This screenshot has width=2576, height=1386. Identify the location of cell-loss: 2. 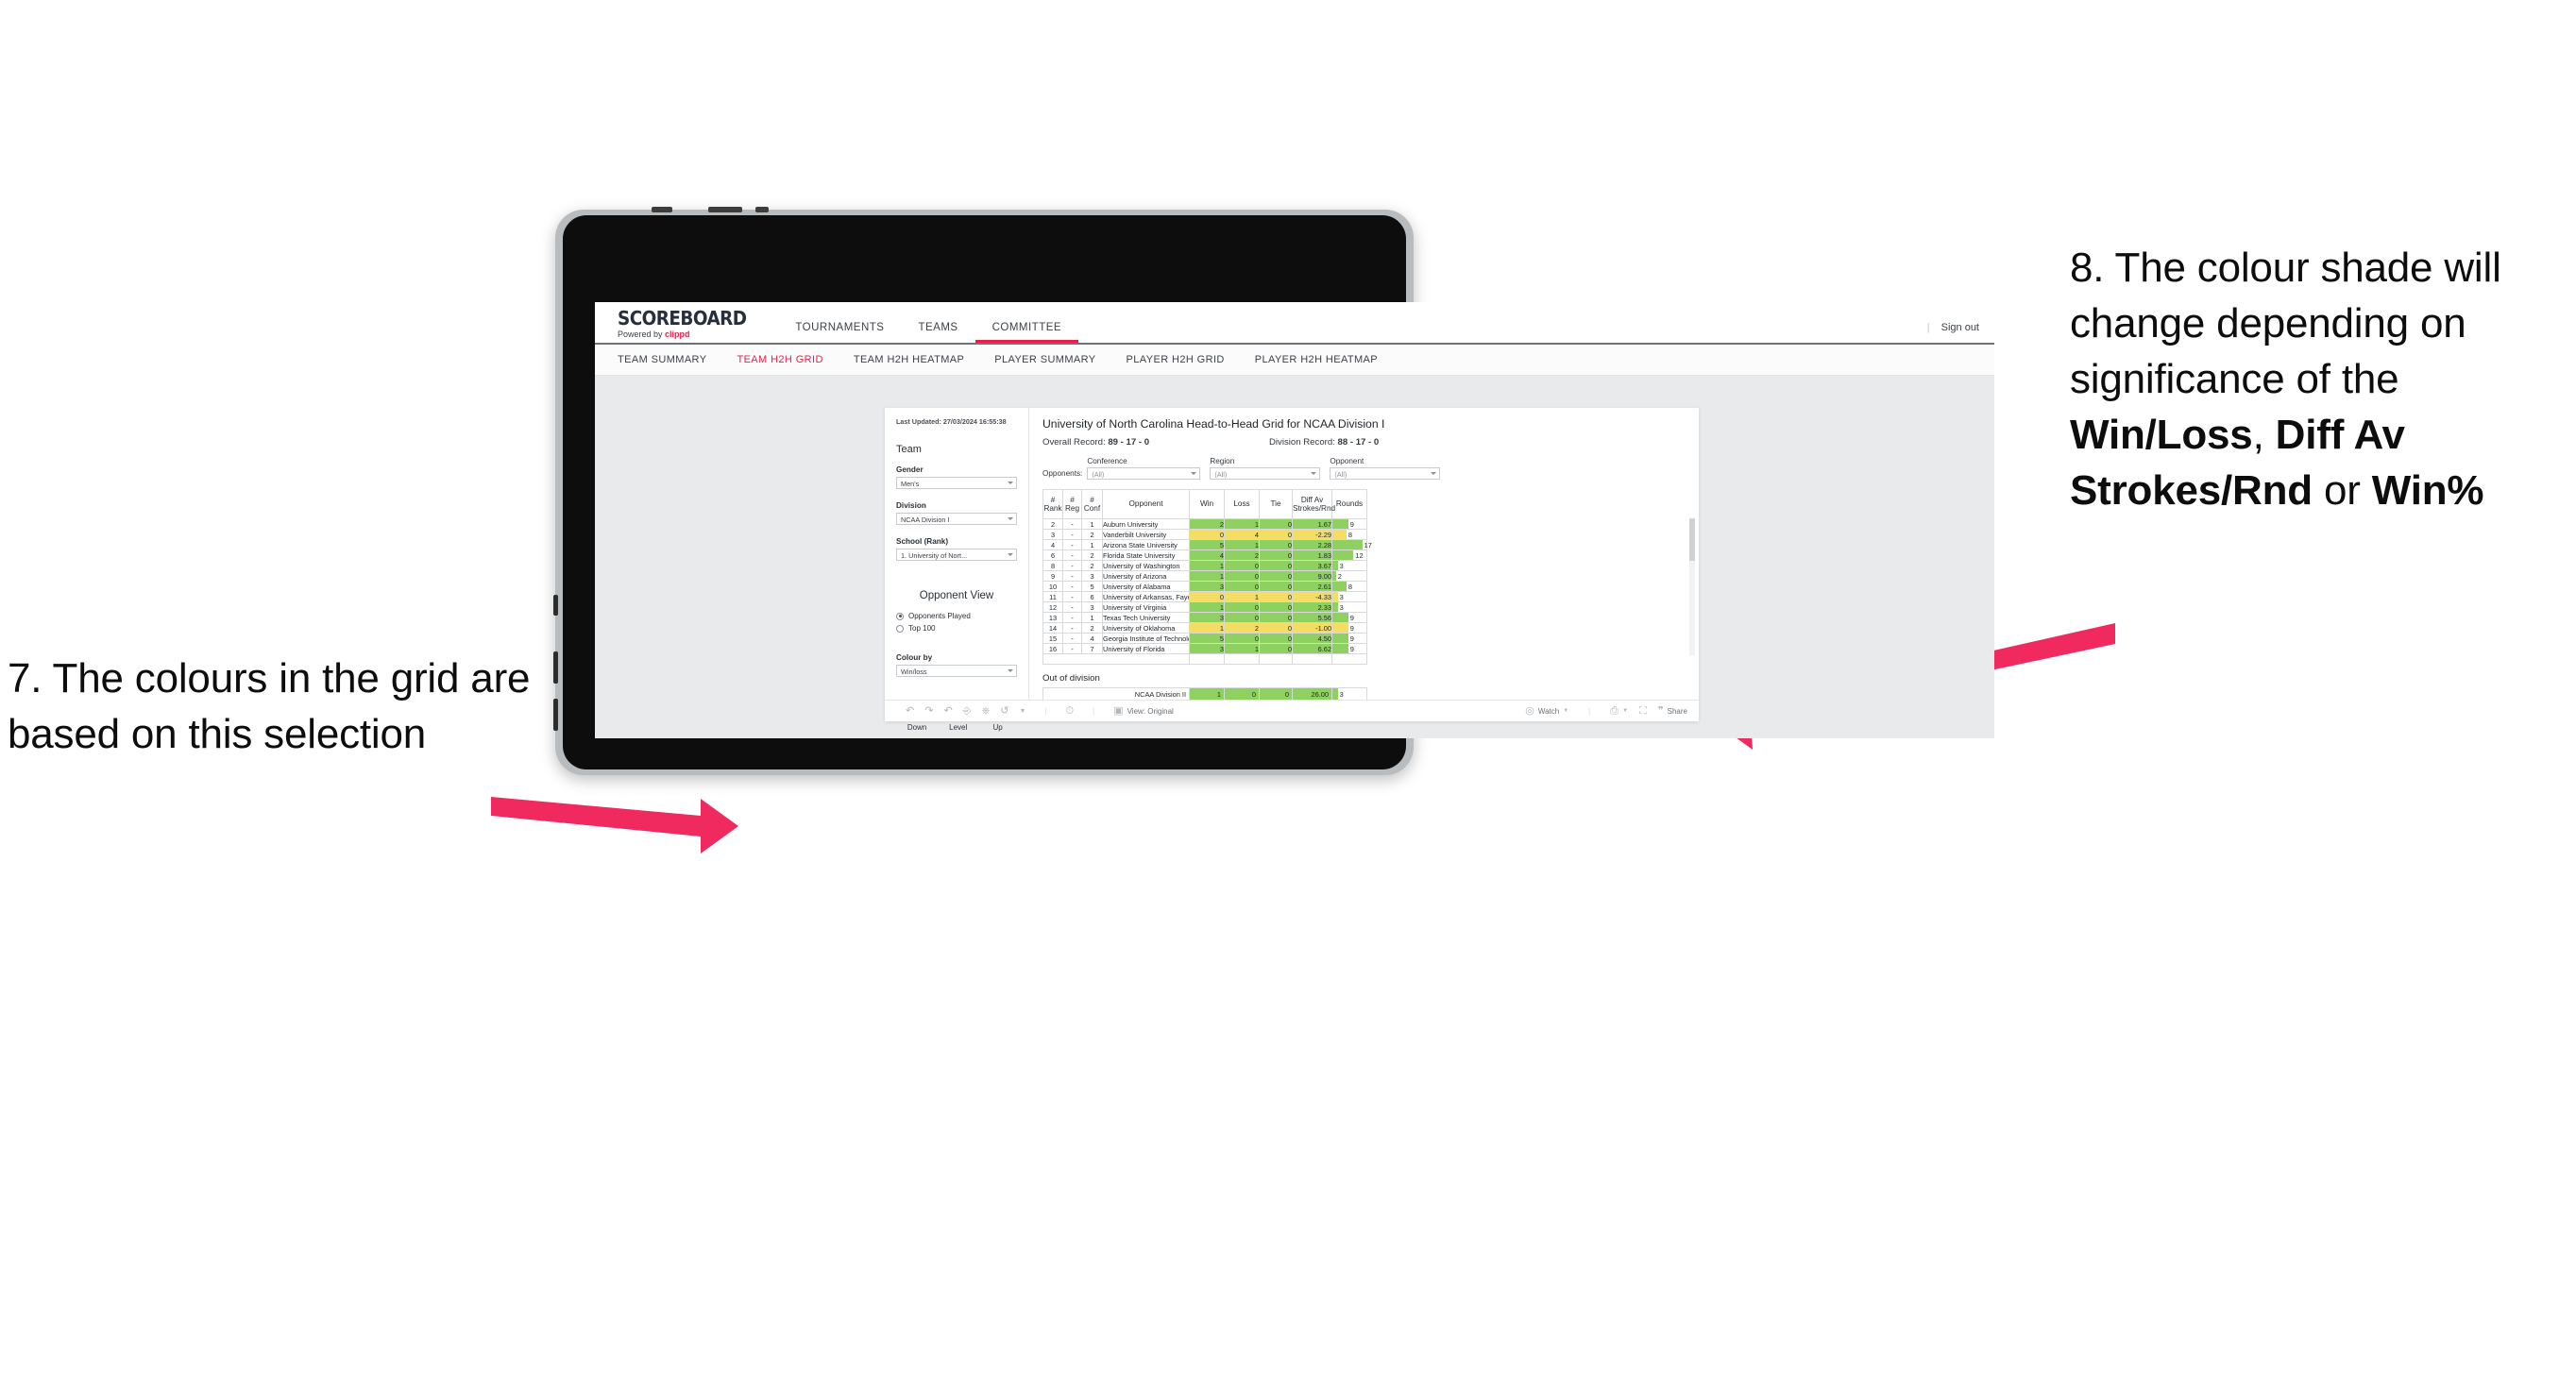
(1242, 628).